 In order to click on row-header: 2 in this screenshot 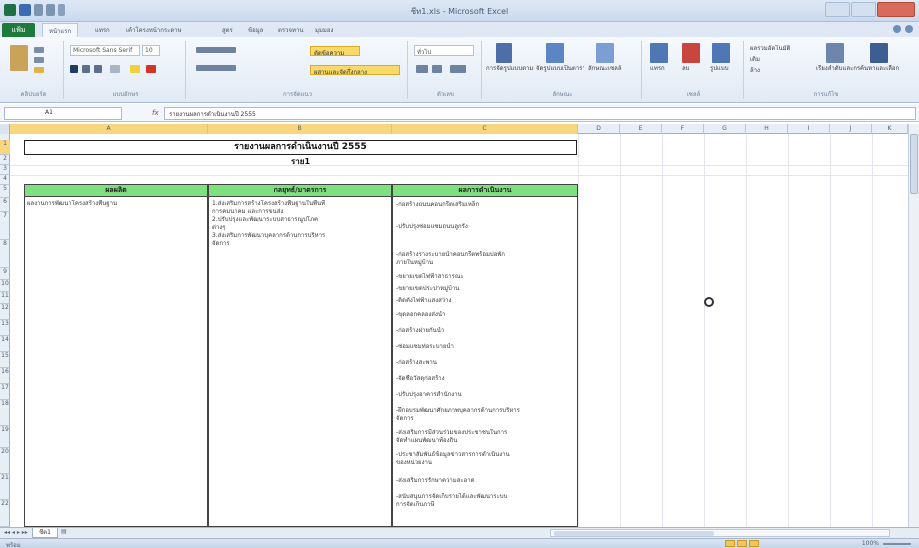, I will do `click(5, 160)`.